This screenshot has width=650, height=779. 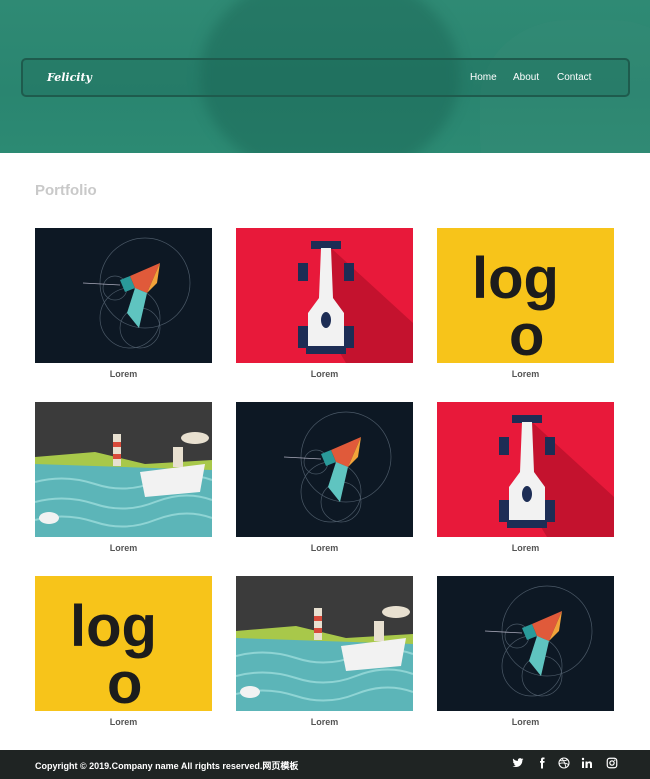 What do you see at coordinates (69, 77) in the screenshot?
I see `brand-logo: Felicity` at bounding box center [69, 77].